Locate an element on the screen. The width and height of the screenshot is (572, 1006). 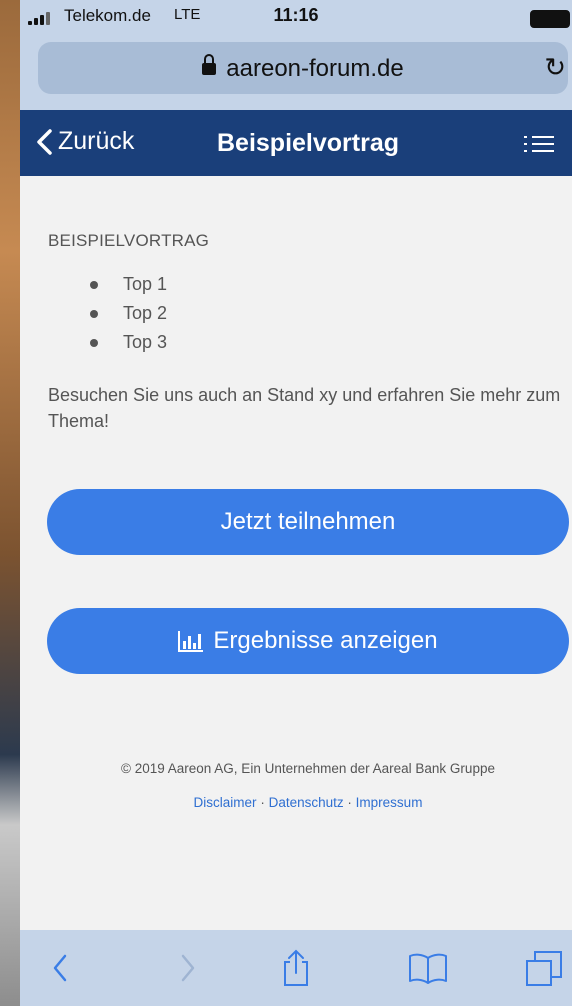
browser-toolbar is located at coordinates (296, 968).